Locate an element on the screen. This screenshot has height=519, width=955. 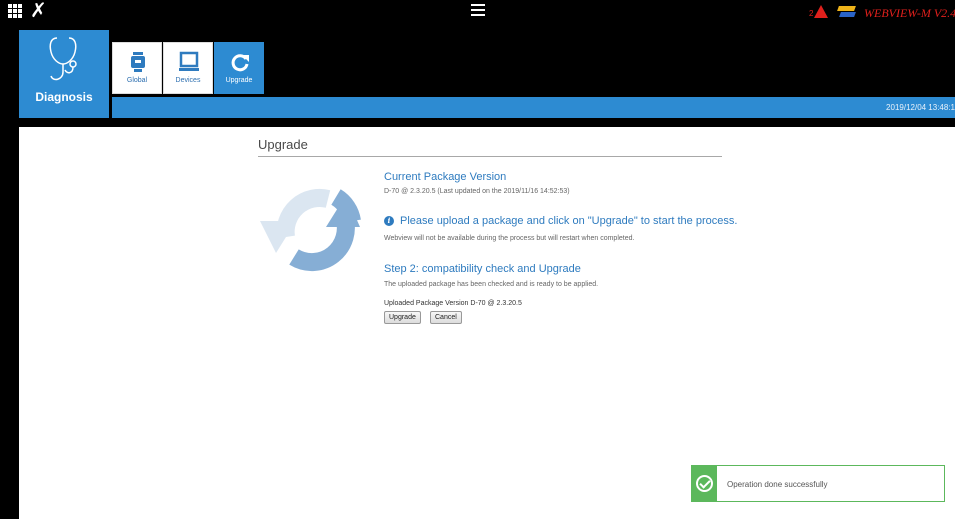
sub-app-tiles: Global Devices Upgrade is located at coordinates (188, 68).